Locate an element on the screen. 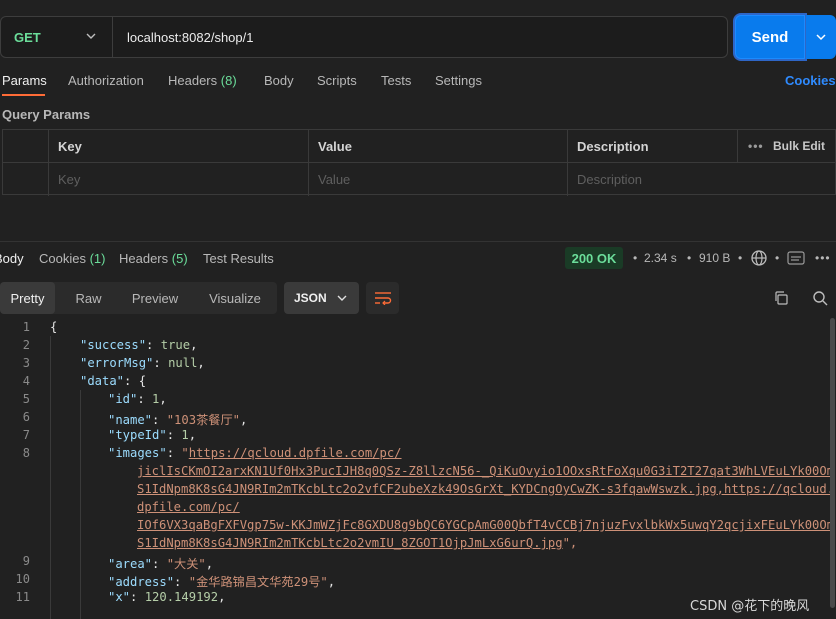 Image resolution: width=836 pixels, height=619 pixels. code-line: "x": 120.149192, is located at coordinates (167, 597).